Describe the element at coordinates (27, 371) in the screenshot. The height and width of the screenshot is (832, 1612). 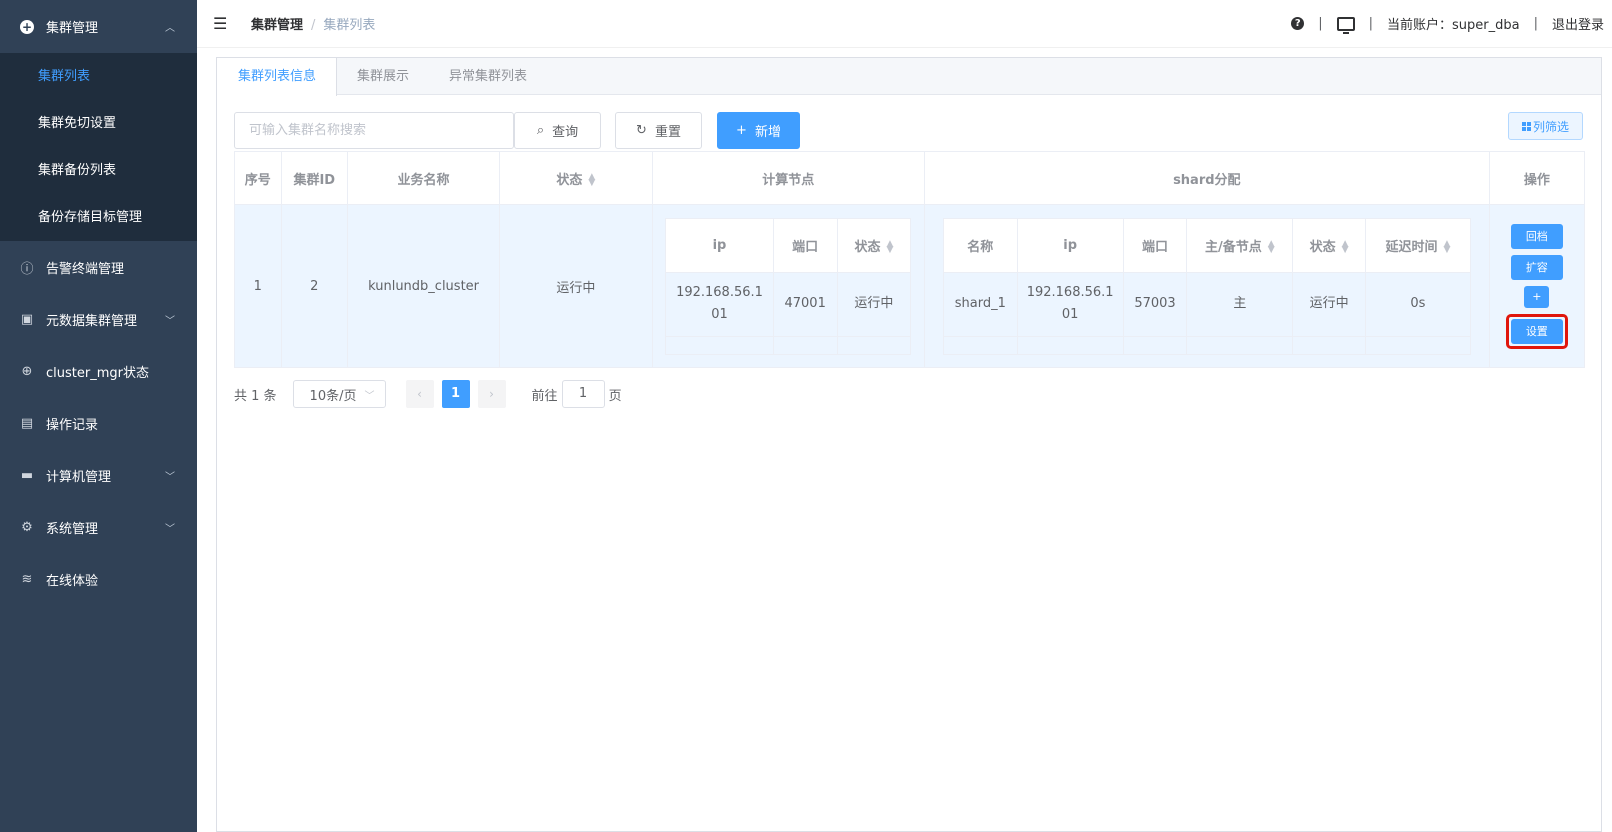
I see `crosshair-icon: ⊕` at that location.